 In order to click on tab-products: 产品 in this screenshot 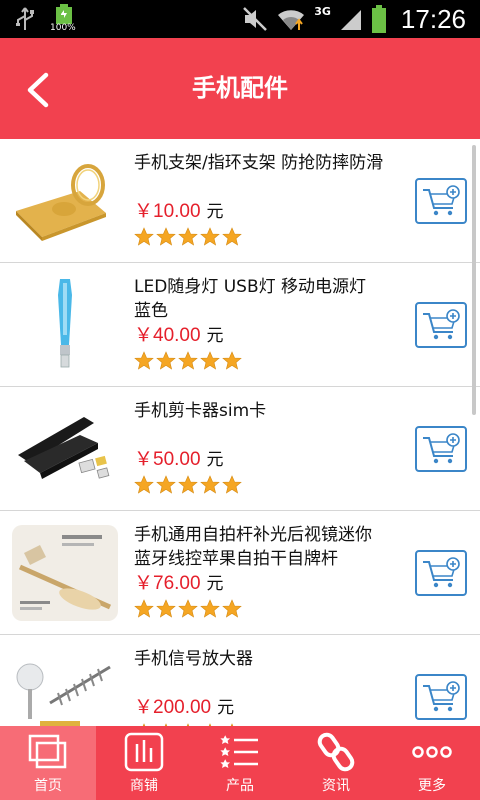, I will do `click(240, 763)`.